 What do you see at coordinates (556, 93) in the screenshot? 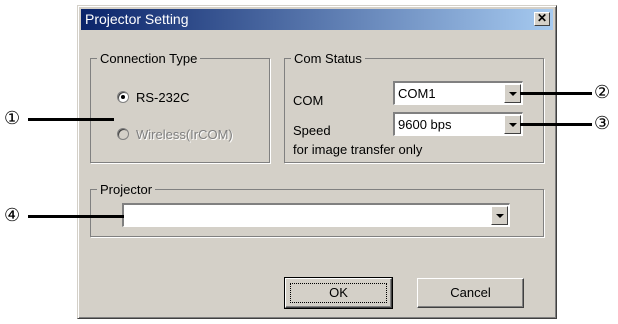
I see `callout-2-line` at bounding box center [556, 93].